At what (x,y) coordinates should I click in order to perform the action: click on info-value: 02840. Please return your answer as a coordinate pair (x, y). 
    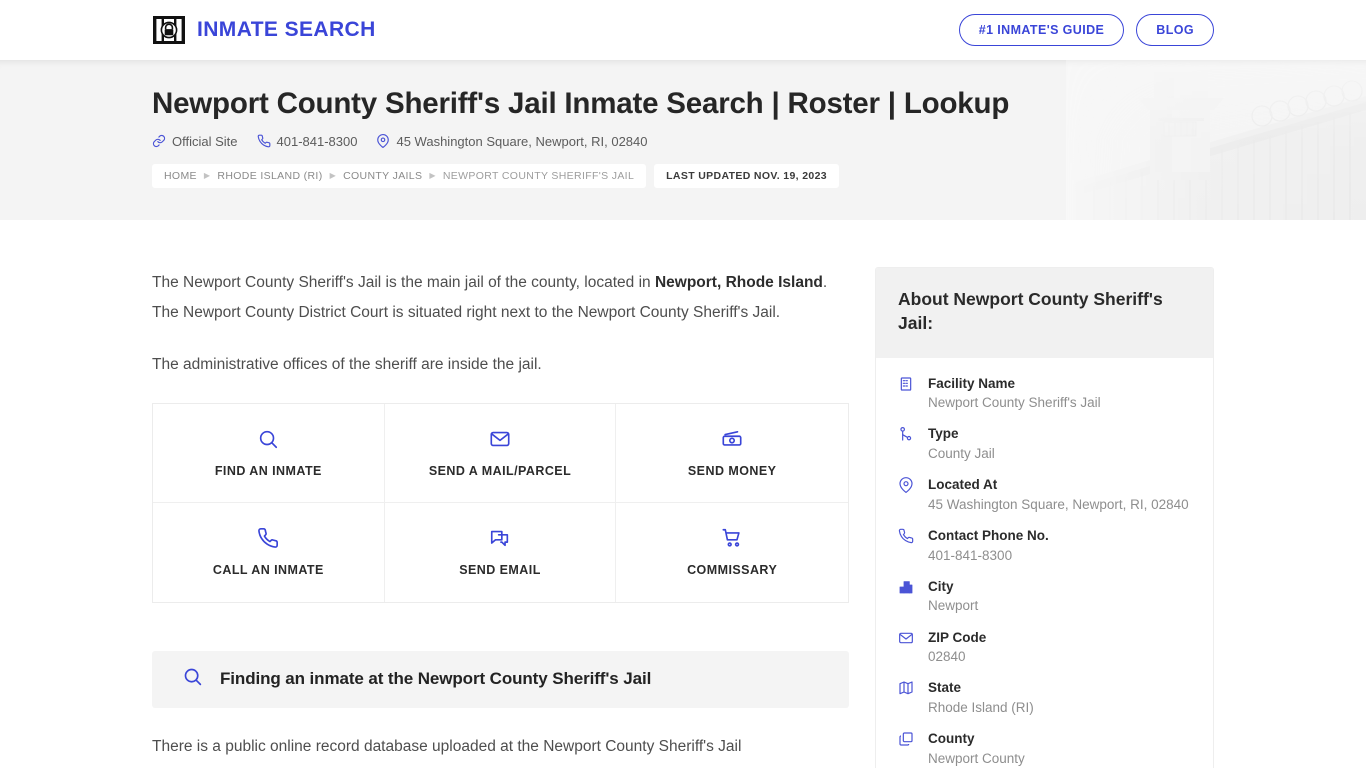
    Looking at the image, I should click on (947, 657).